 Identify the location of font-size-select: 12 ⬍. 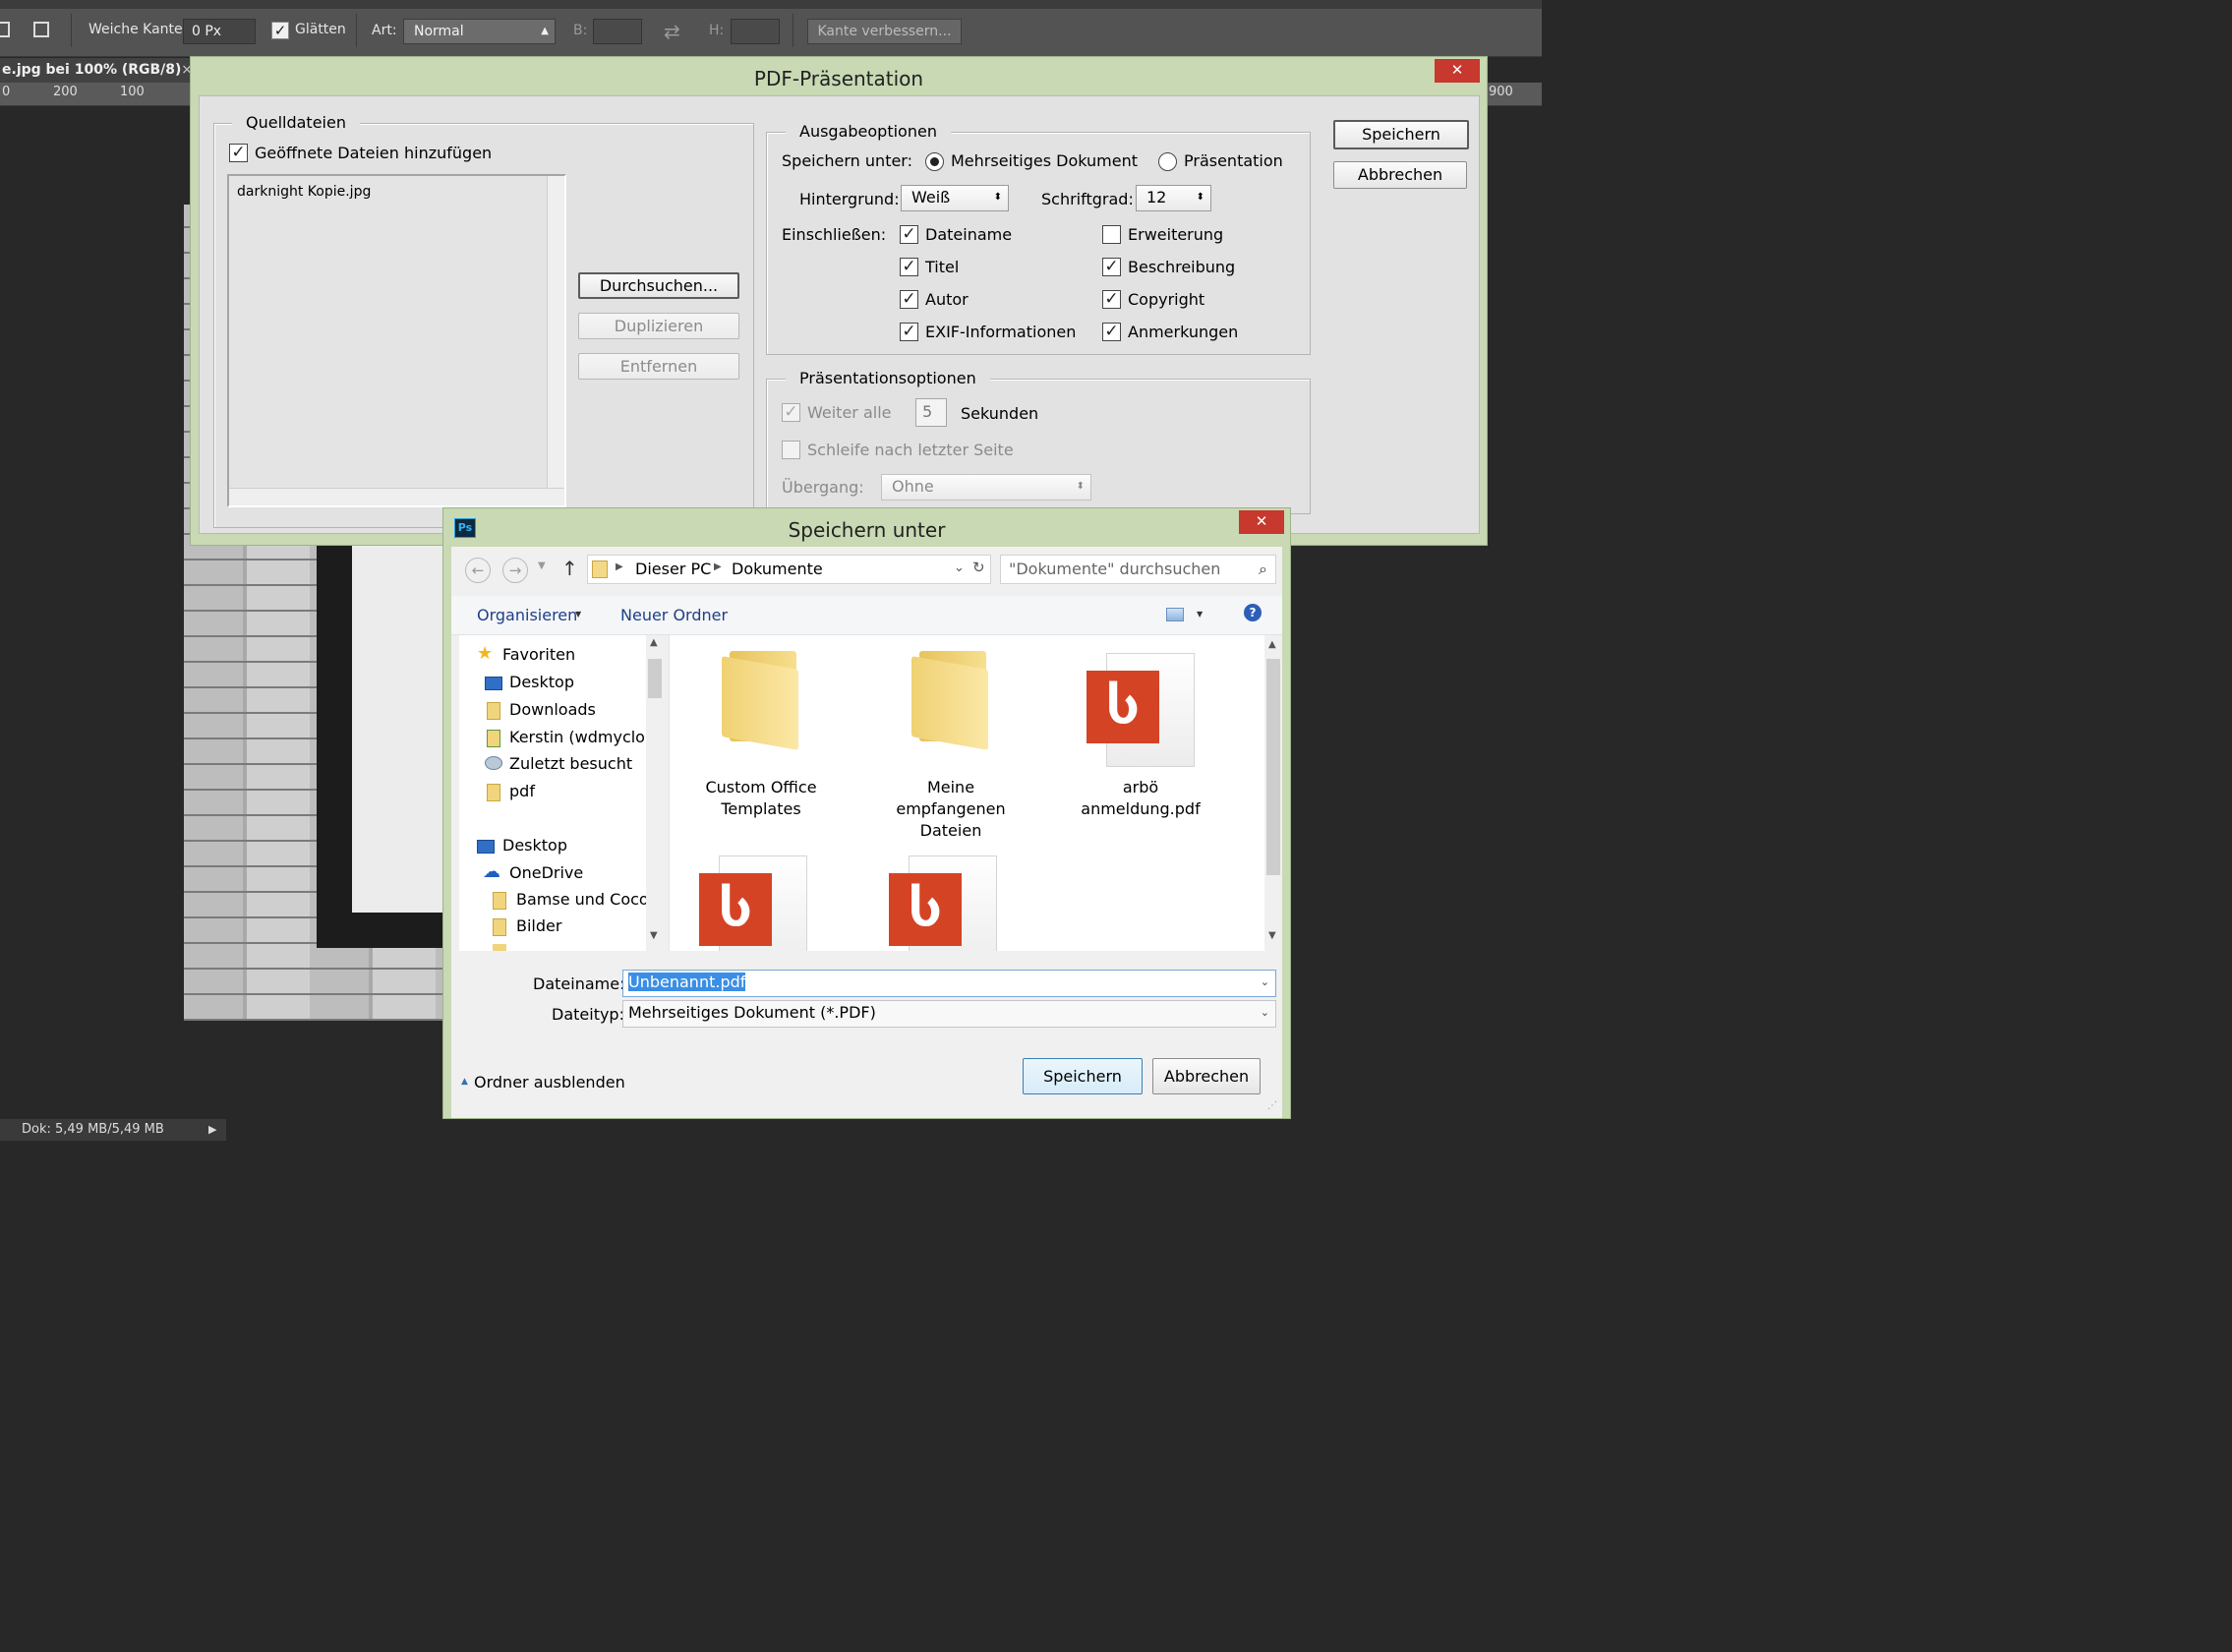
(1173, 198).